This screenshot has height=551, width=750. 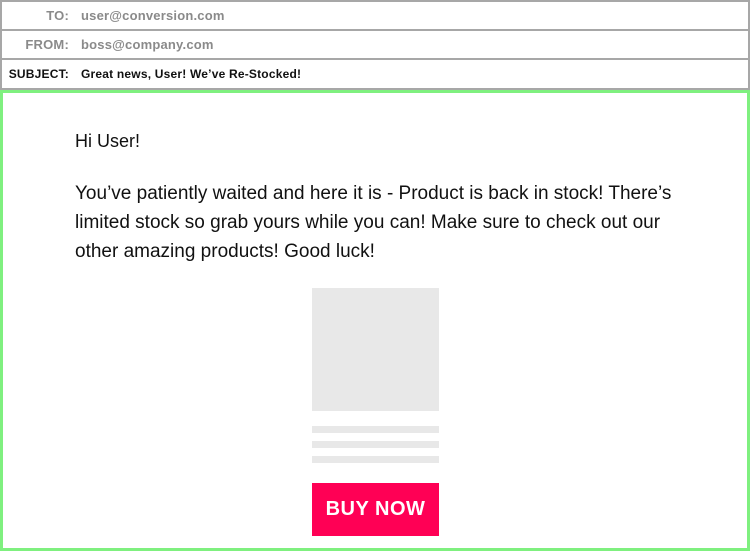 I want to click on from-label: FROM:, so click(x=47, y=44).